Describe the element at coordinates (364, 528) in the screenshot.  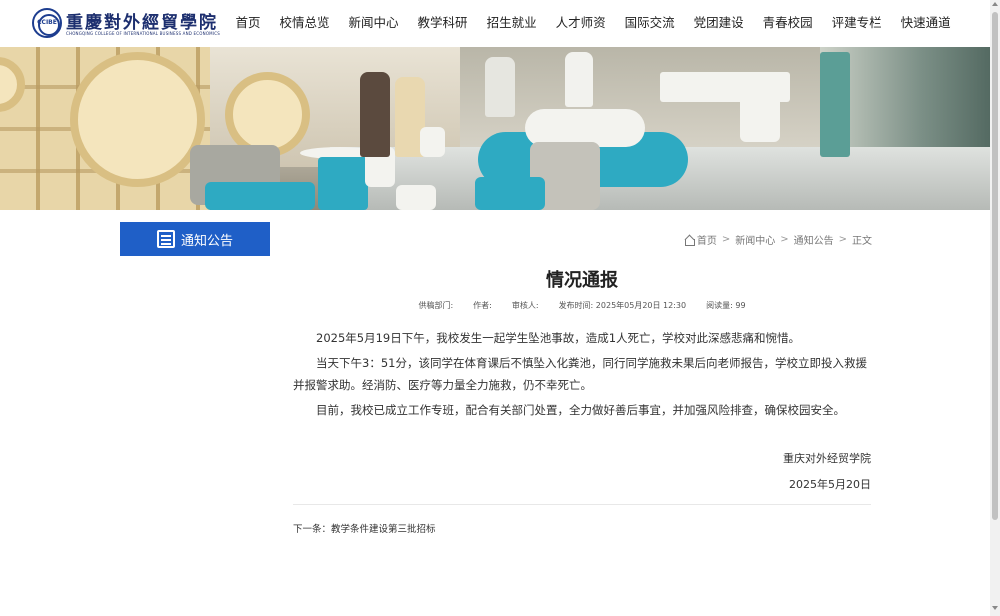
I see `next-article-link: 下一条：教学条件建设第三批招标` at that location.